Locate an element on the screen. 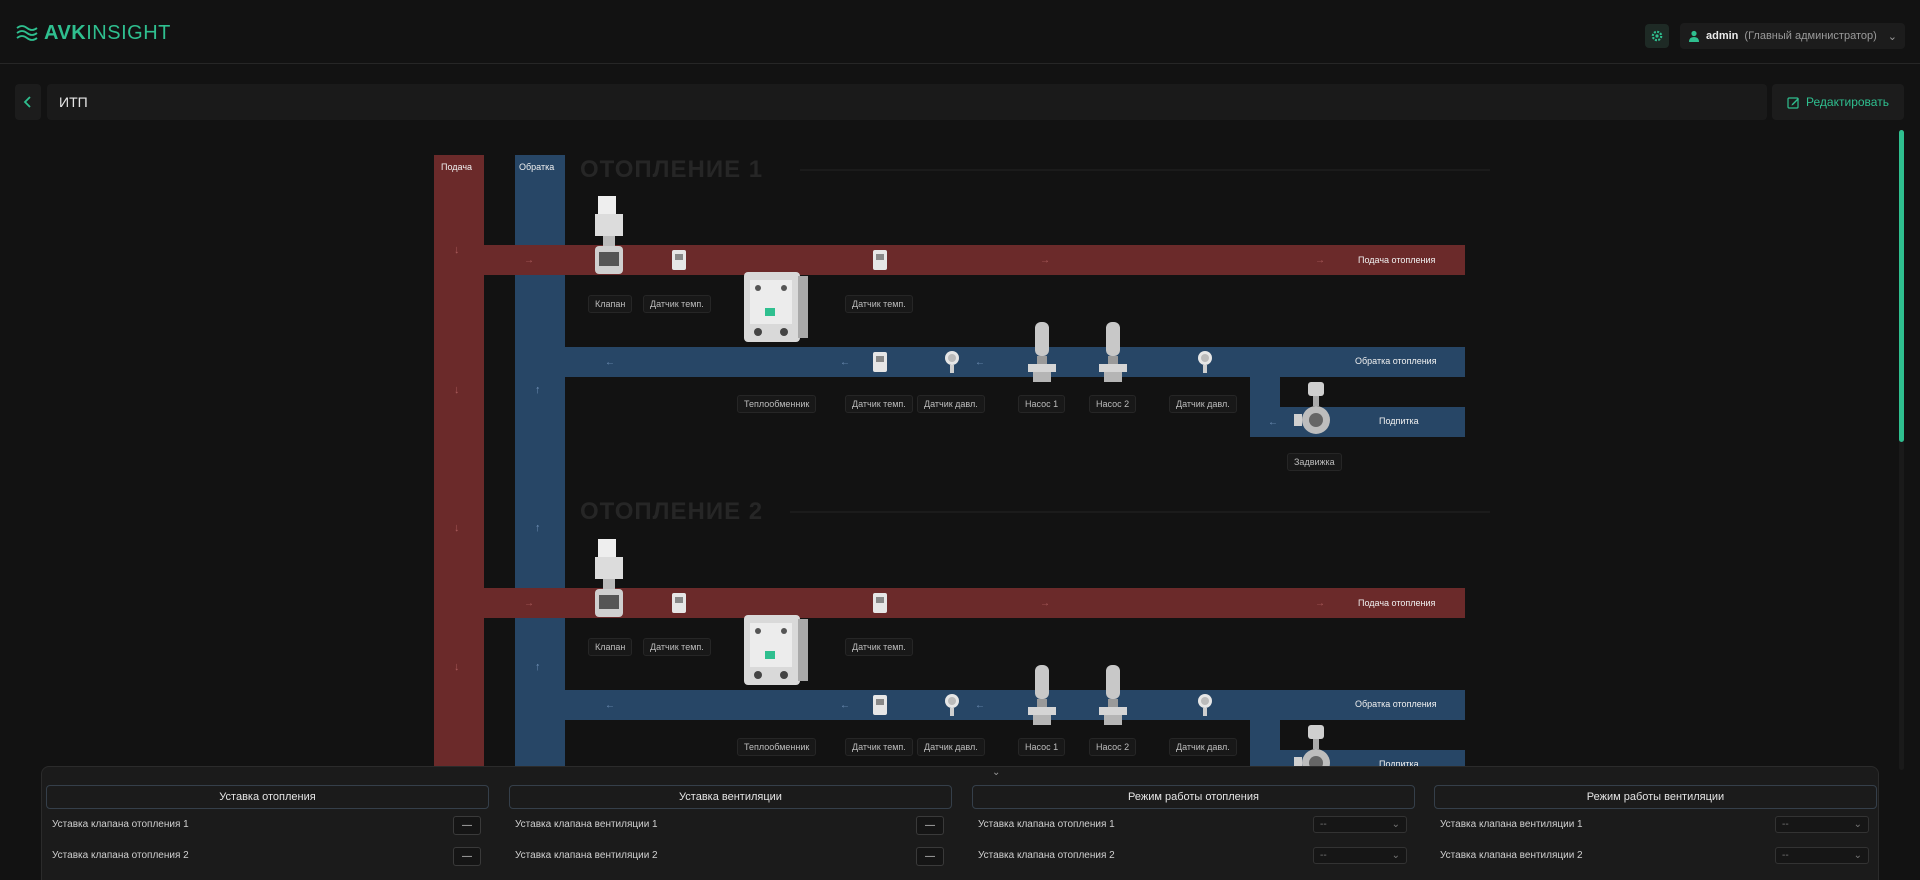  section-1-press2-label: Датчик давл. is located at coordinates (1203, 404).